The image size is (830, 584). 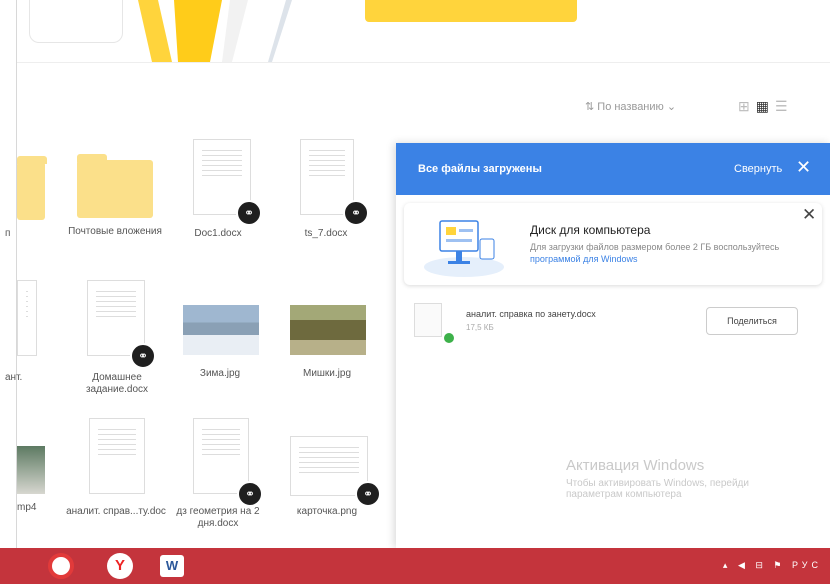 What do you see at coordinates (326, 233) in the screenshot?
I see `file-name: ts_7.docx` at bounding box center [326, 233].